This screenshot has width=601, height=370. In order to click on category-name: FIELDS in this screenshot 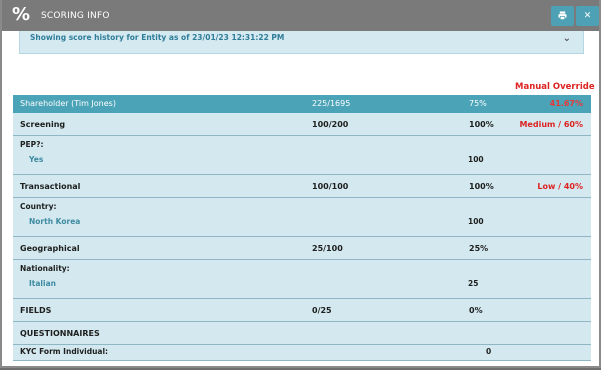, I will do `click(36, 310)`.